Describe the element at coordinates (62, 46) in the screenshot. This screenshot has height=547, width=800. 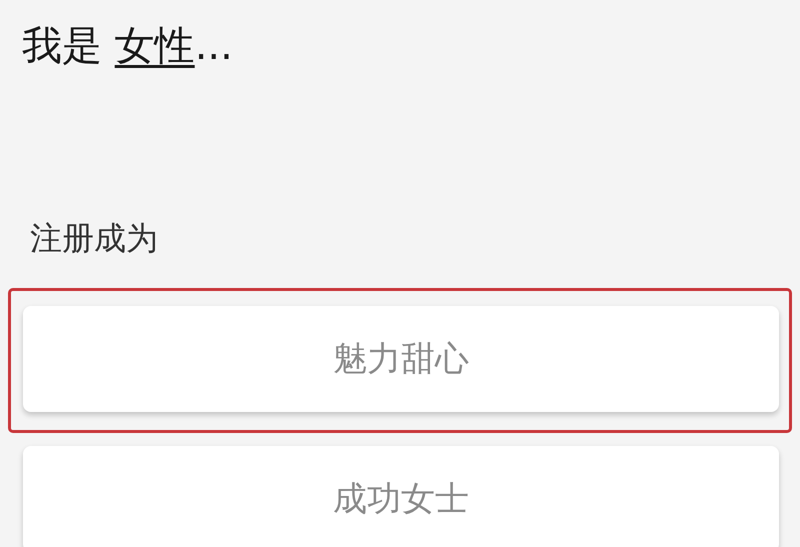
I see `heading-text: 我是` at that location.